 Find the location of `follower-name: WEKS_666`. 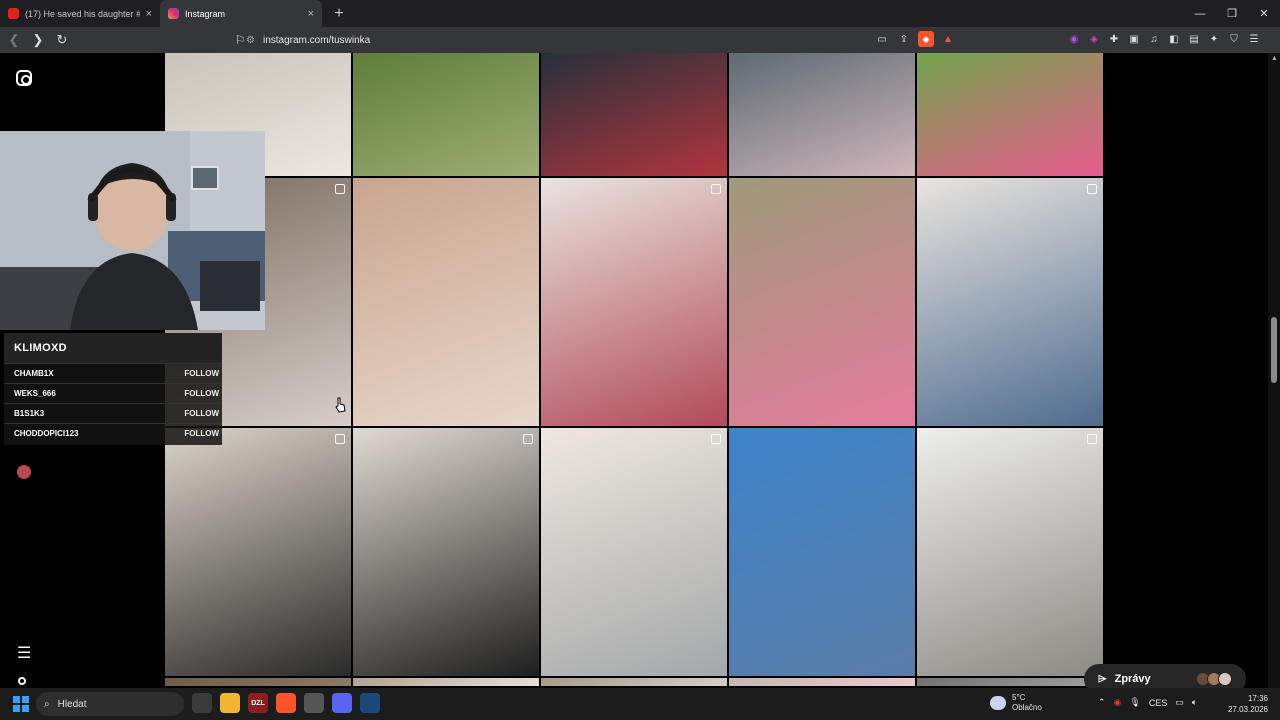

follower-name: WEKS_666 is located at coordinates (35, 393).